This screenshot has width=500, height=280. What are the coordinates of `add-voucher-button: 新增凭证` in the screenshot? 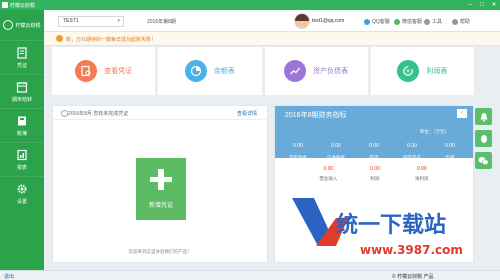 It's located at (161, 189).